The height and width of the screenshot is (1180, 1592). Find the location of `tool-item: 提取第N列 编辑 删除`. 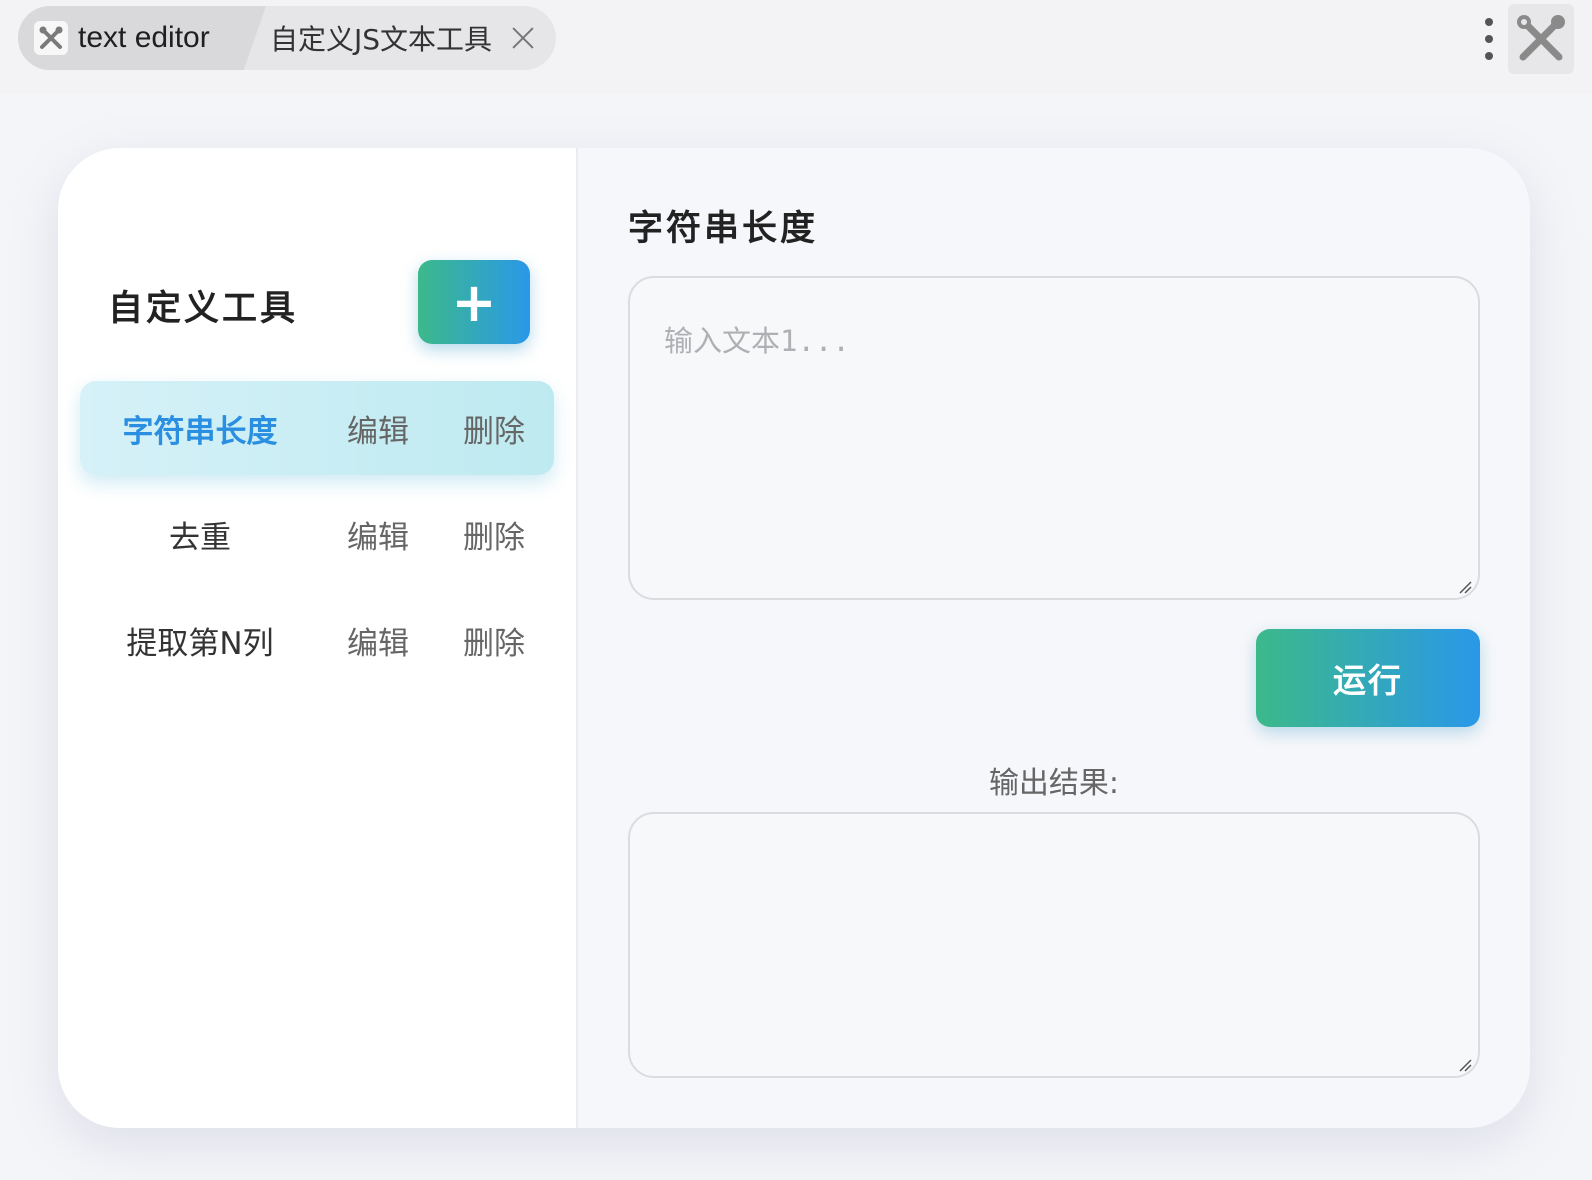

tool-item: 提取第N列 编辑 删除 is located at coordinates (317, 640).